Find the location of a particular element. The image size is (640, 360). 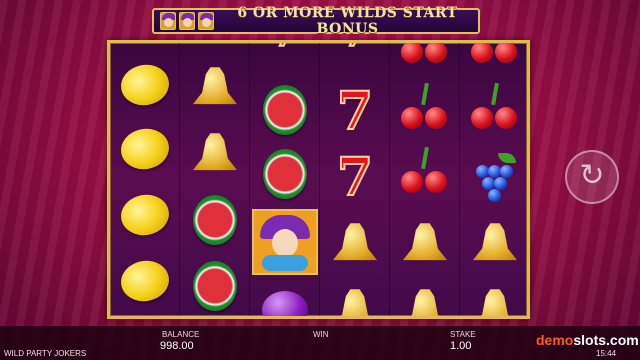

spin-arrow-icon: ↻ is located at coordinates (592, 175).